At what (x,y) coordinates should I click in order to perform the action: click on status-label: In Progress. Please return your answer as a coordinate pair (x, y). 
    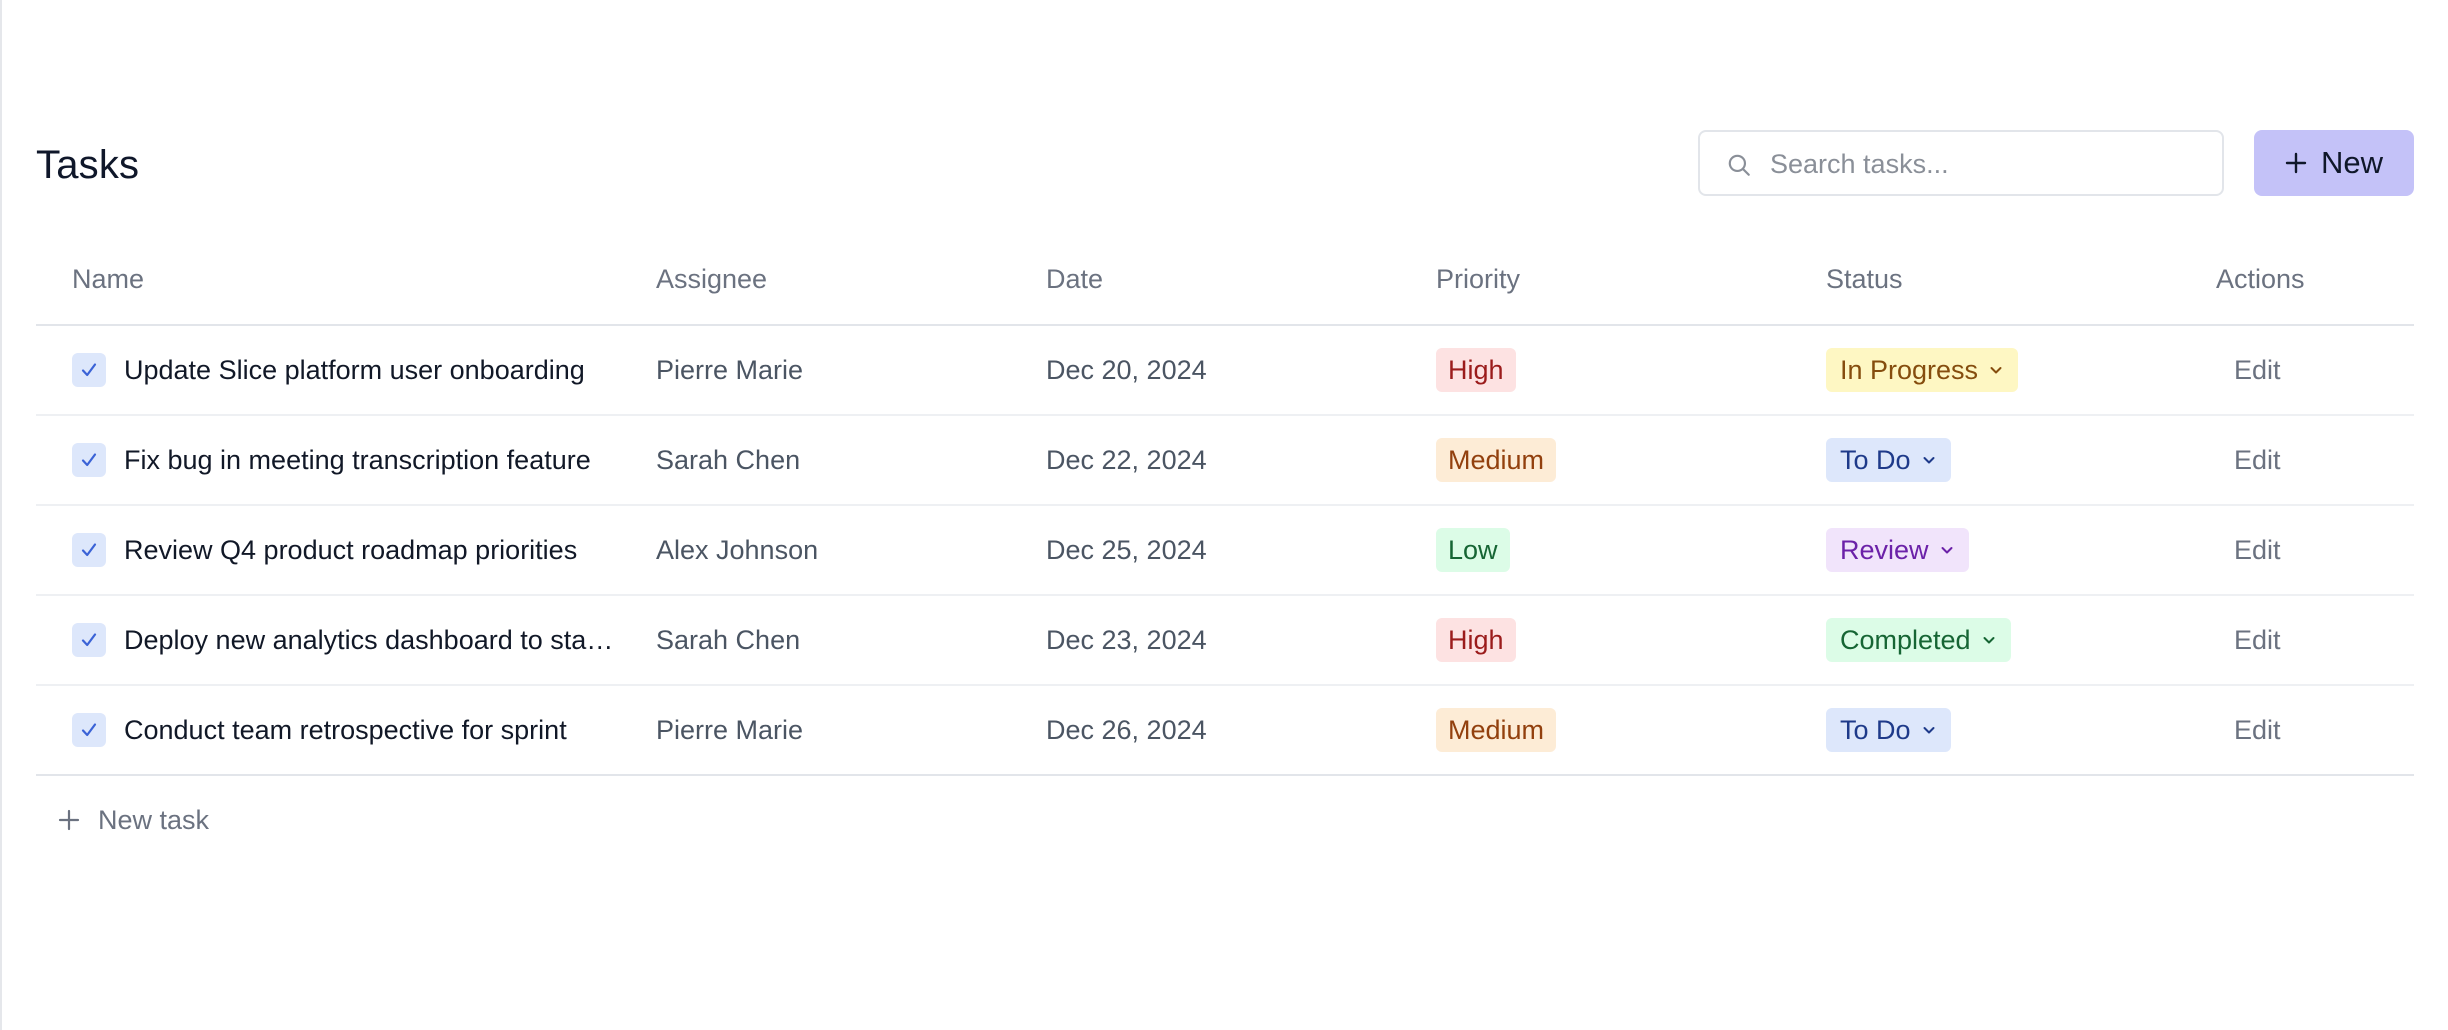
    Looking at the image, I should click on (1909, 369).